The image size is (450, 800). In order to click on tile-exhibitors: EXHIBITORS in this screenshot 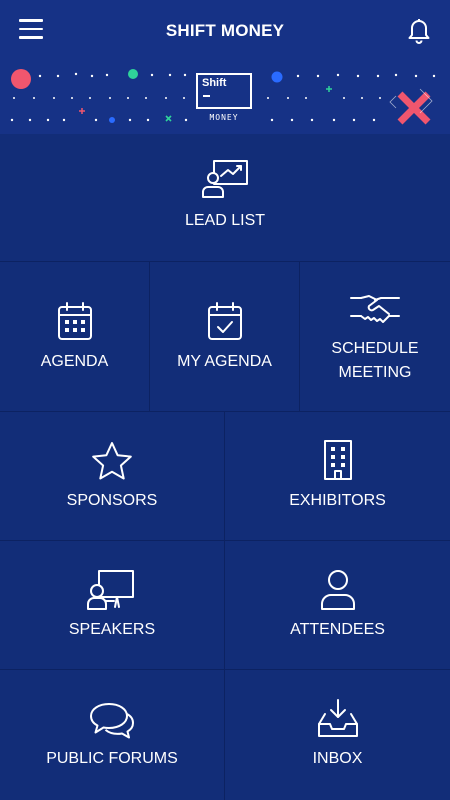, I will do `click(337, 476)`.